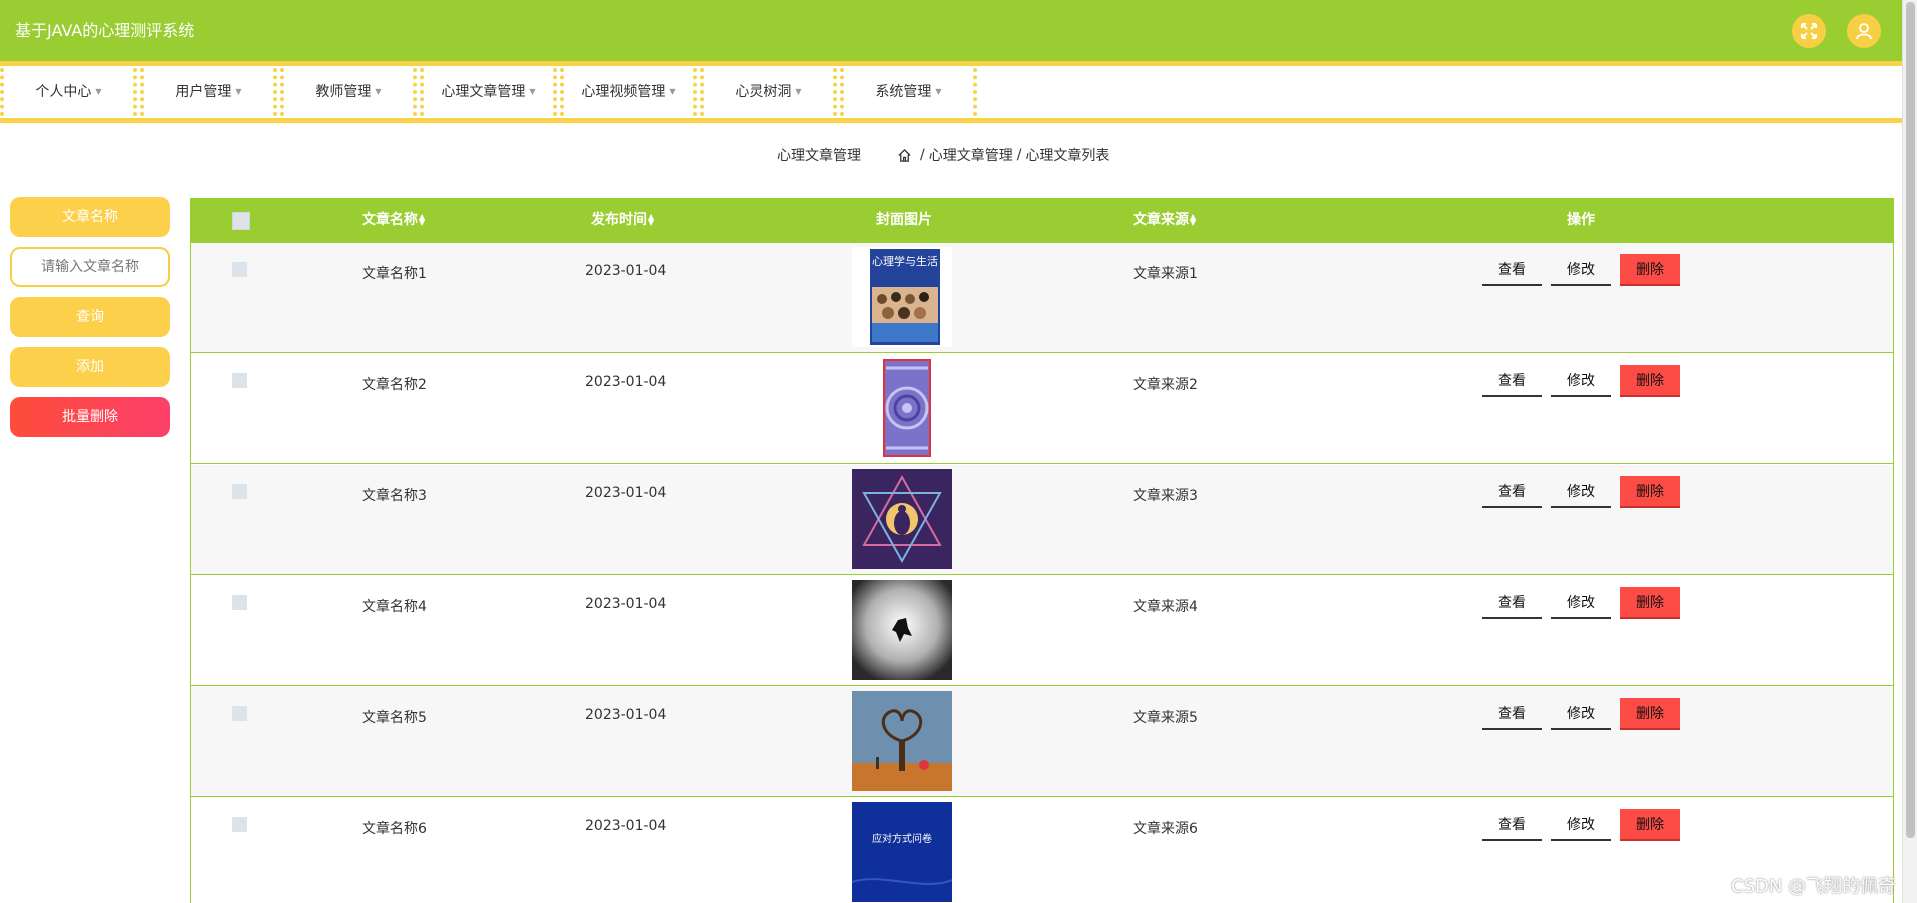 This screenshot has height=903, width=1917. I want to click on batch-delete-button: 批量删除, so click(90, 417).